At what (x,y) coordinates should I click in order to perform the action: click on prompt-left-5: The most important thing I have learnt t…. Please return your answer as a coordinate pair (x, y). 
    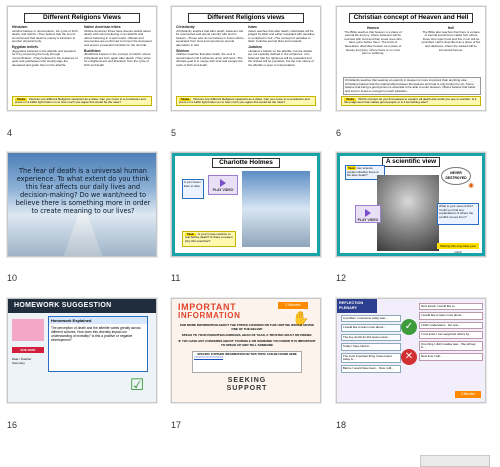
    Looking at the image, I should click on (371, 358).